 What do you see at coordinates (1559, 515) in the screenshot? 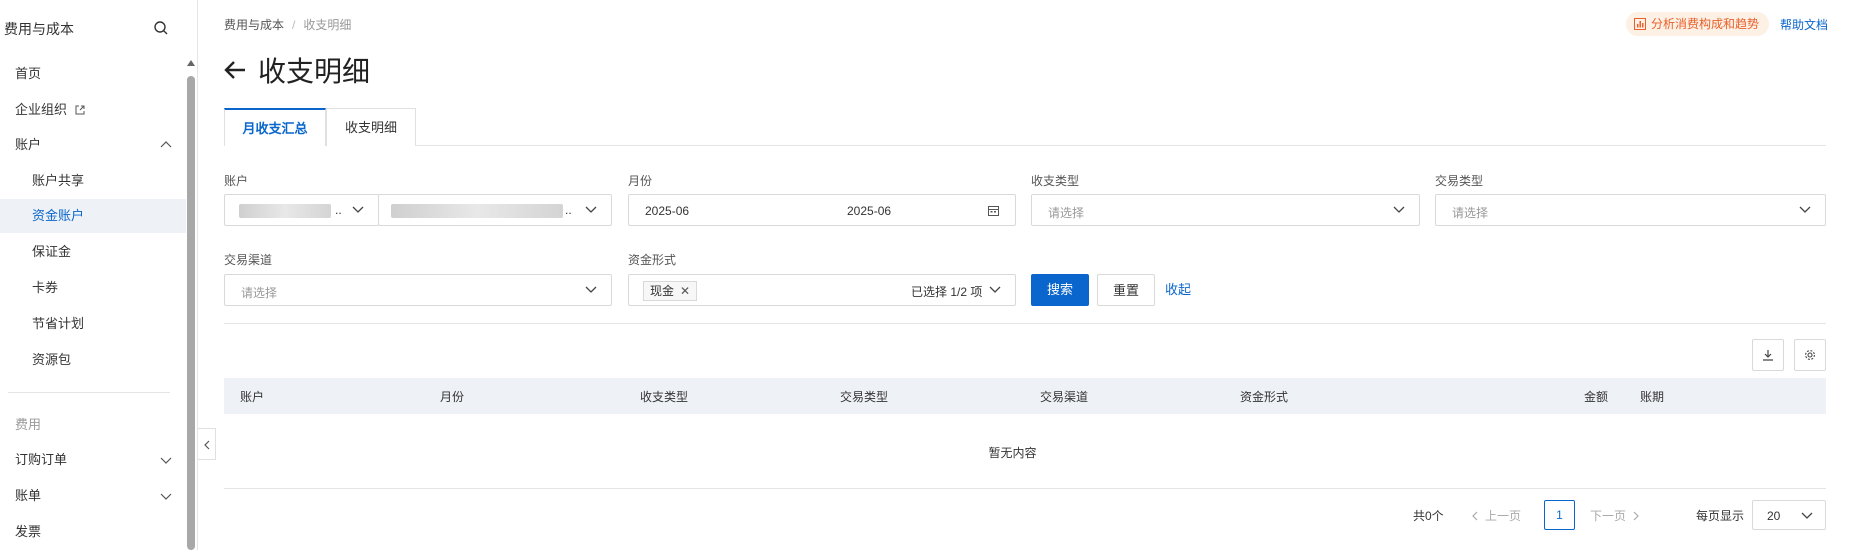
I see `page-number: 1` at bounding box center [1559, 515].